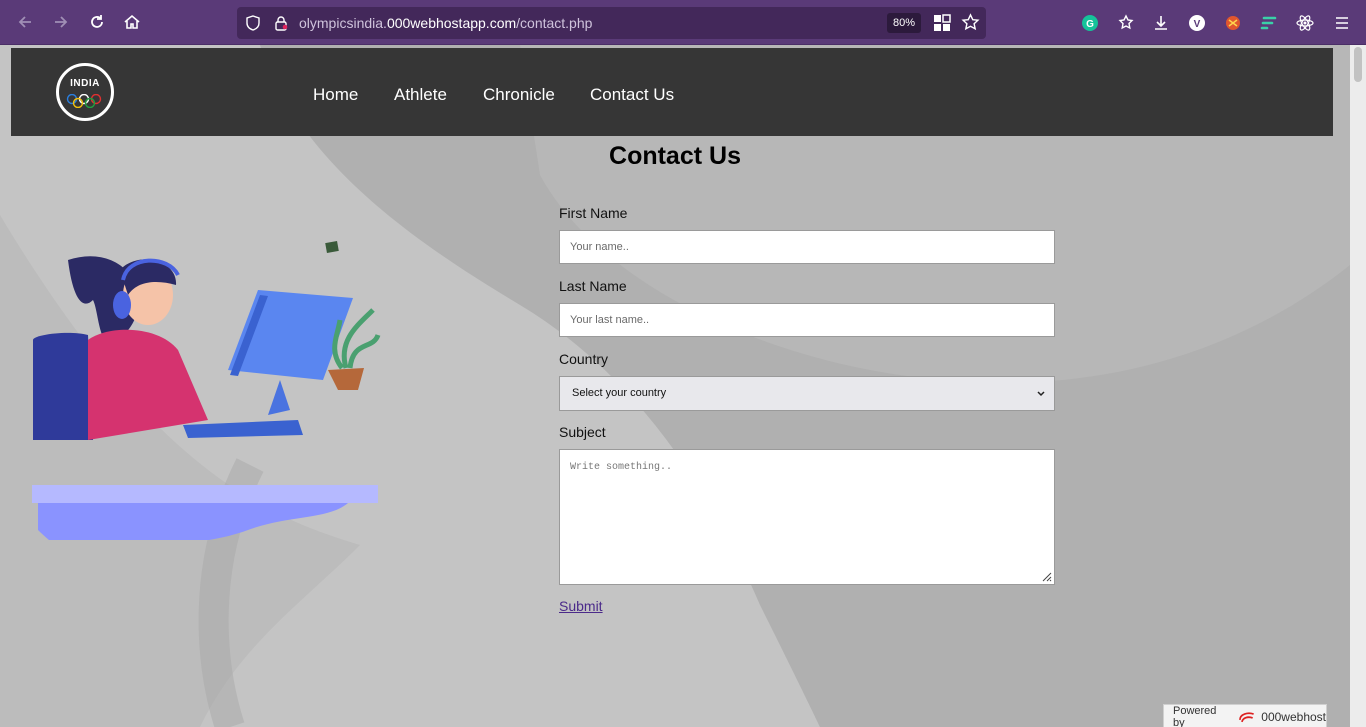 This screenshot has height=727, width=1366. What do you see at coordinates (582, 432) in the screenshot?
I see `subject-label: Subject` at bounding box center [582, 432].